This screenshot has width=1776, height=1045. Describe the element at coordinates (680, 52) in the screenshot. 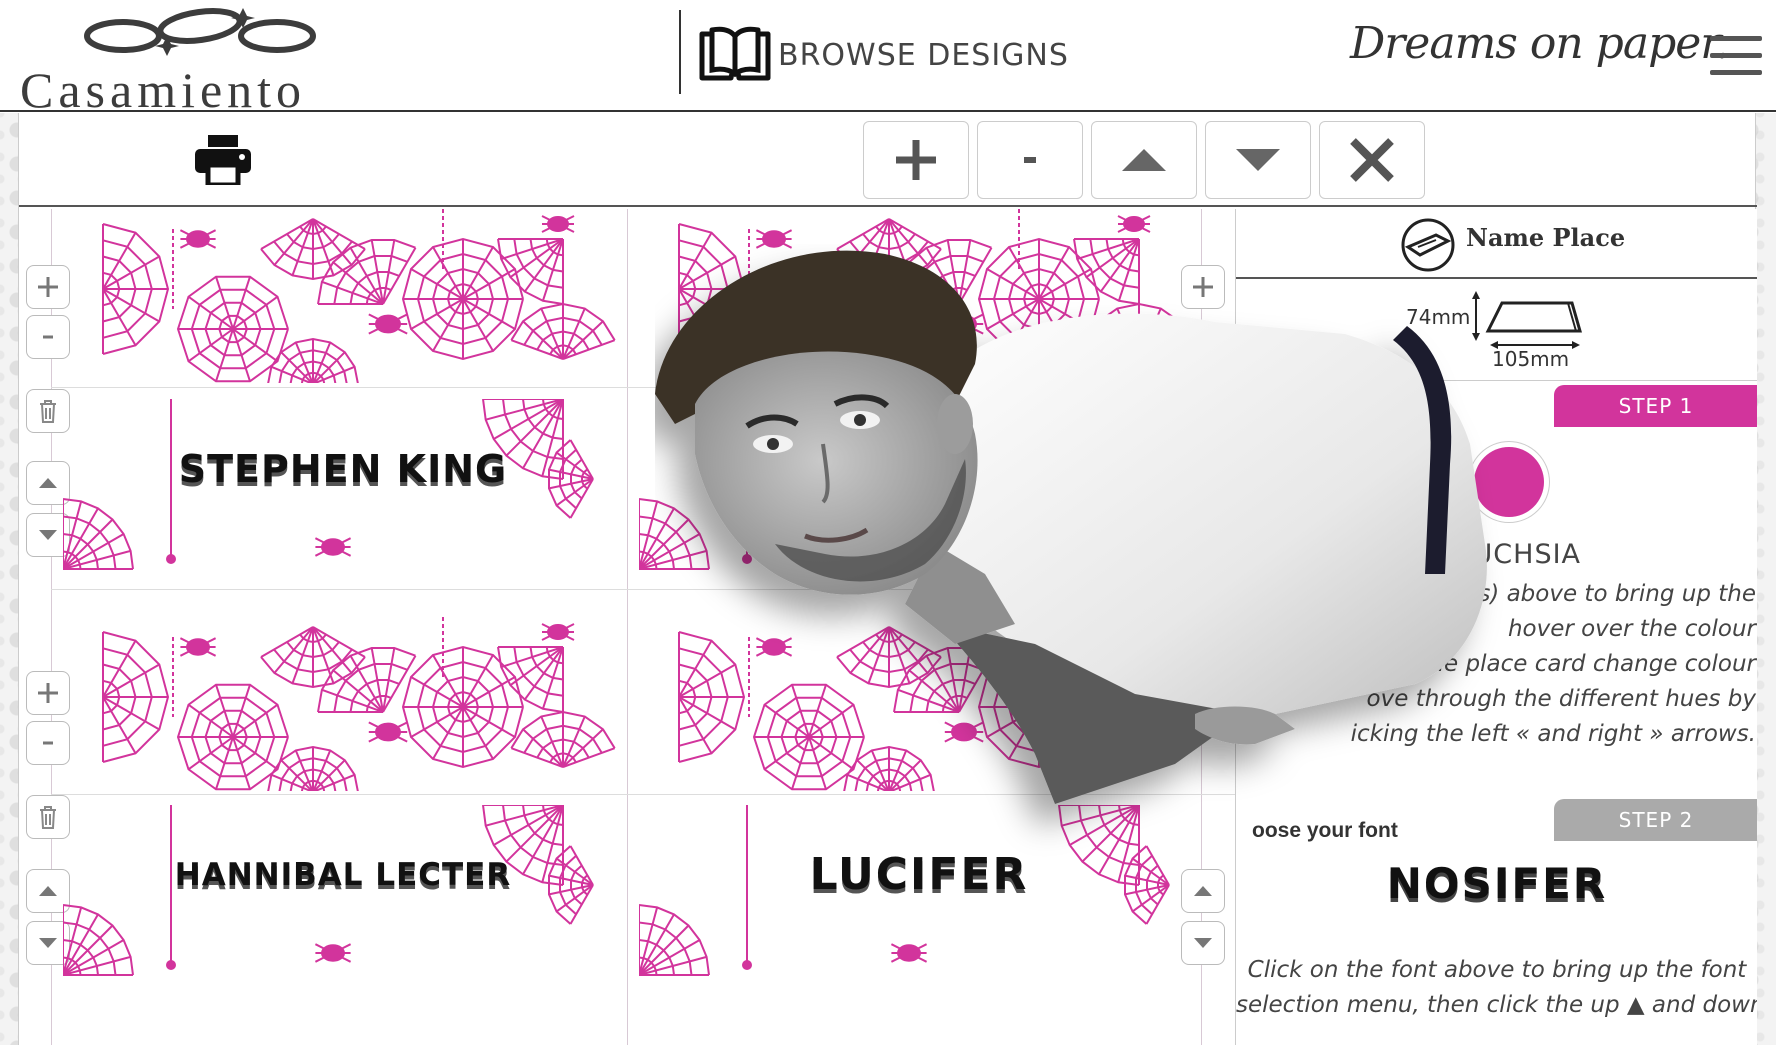

I see `header-divider` at that location.